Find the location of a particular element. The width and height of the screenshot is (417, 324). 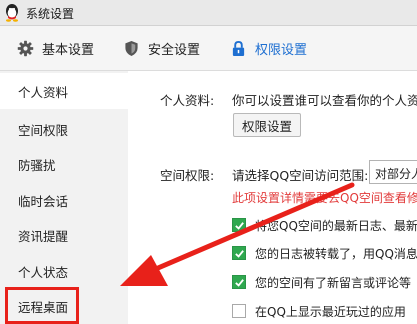

sidebar-item-label: 防骚扰 is located at coordinates (37, 165).